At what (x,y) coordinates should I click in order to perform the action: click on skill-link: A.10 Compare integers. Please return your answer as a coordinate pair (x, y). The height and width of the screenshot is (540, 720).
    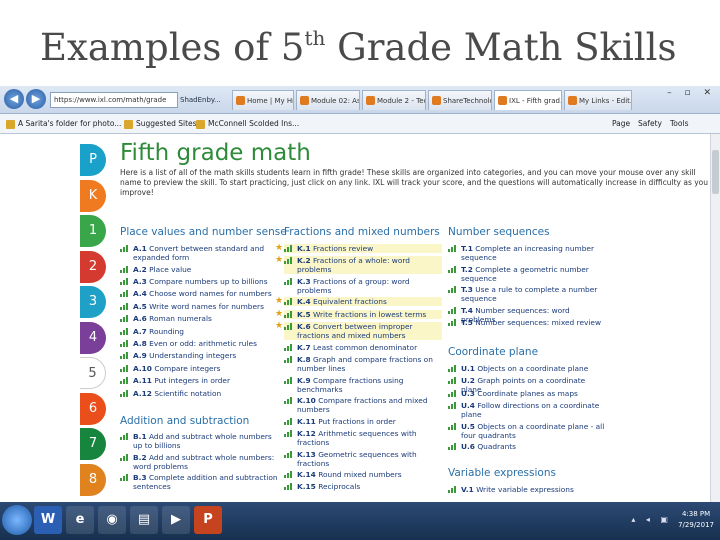
    Looking at the image, I should click on (199, 368).